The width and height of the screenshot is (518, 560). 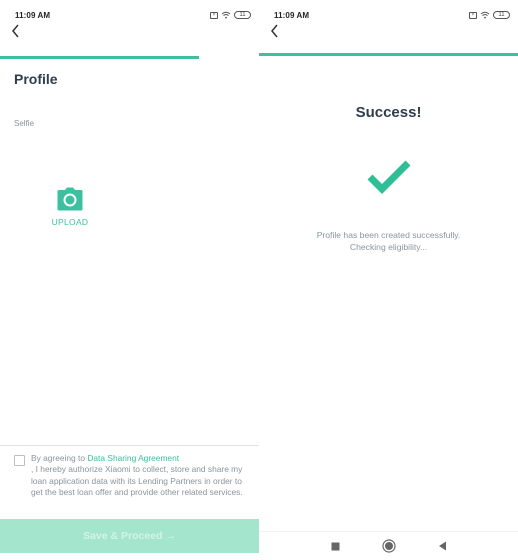 I want to click on consent-checkbox, so click(x=19, y=460).